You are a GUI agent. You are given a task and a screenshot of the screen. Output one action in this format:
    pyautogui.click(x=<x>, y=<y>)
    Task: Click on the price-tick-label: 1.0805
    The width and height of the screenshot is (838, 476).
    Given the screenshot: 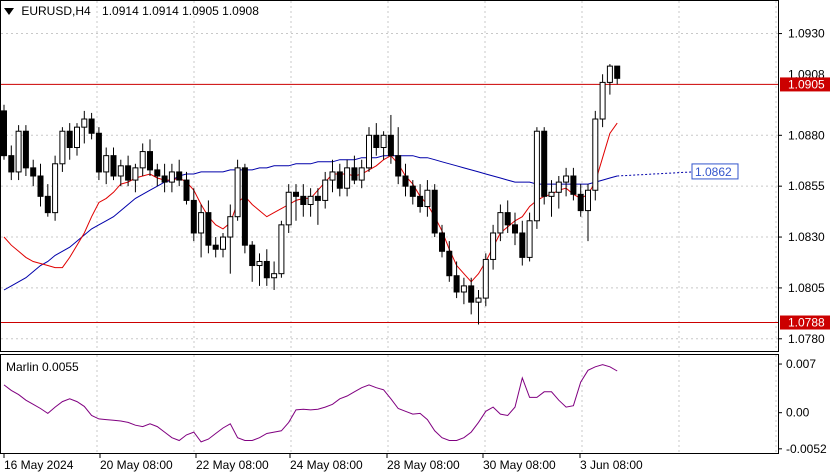 What is the action you would take?
    pyautogui.click(x=806, y=288)
    